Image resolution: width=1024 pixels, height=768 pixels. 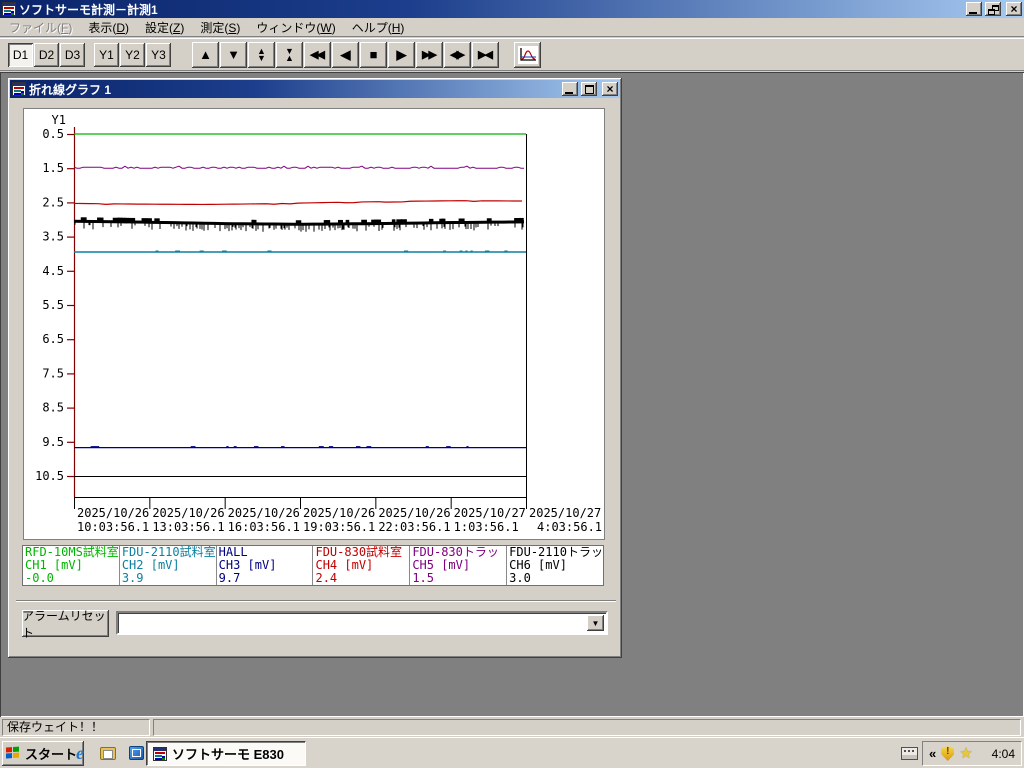 I want to click on svg-text: 7.5, so click(x=53, y=373).